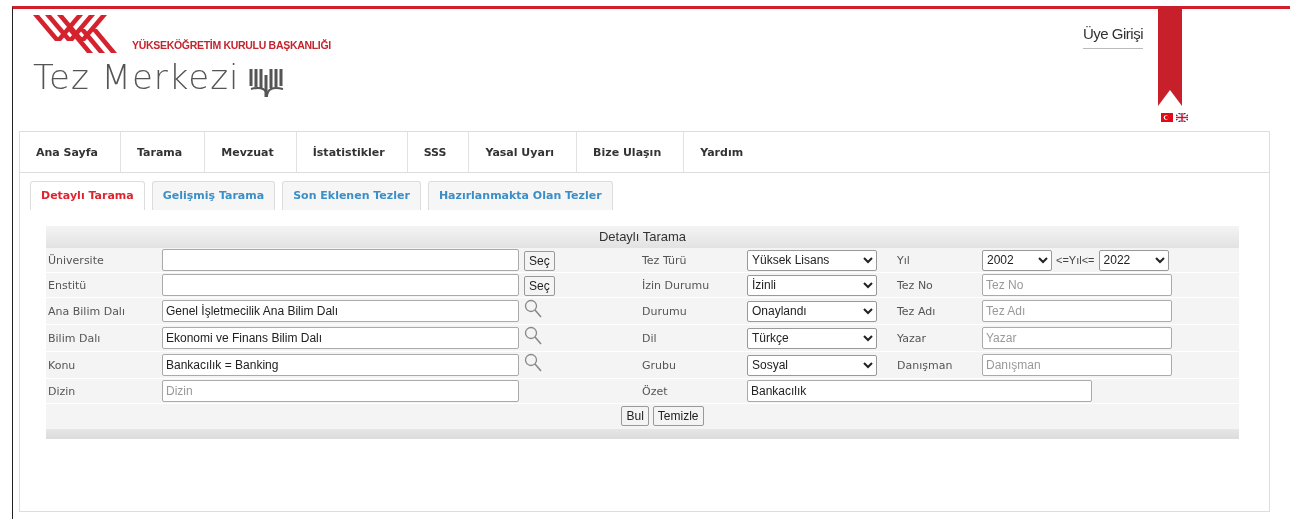  I want to click on field-label: Tez No, so click(939, 285).